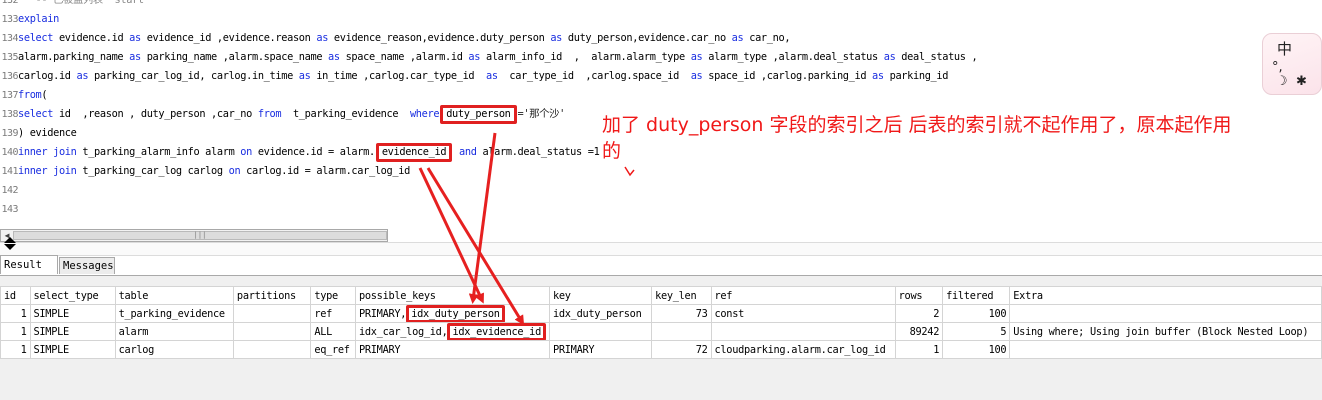 This screenshot has height=400, width=1322. Describe the element at coordinates (10, 247) in the screenshot. I see `collapse-down-icon` at that location.